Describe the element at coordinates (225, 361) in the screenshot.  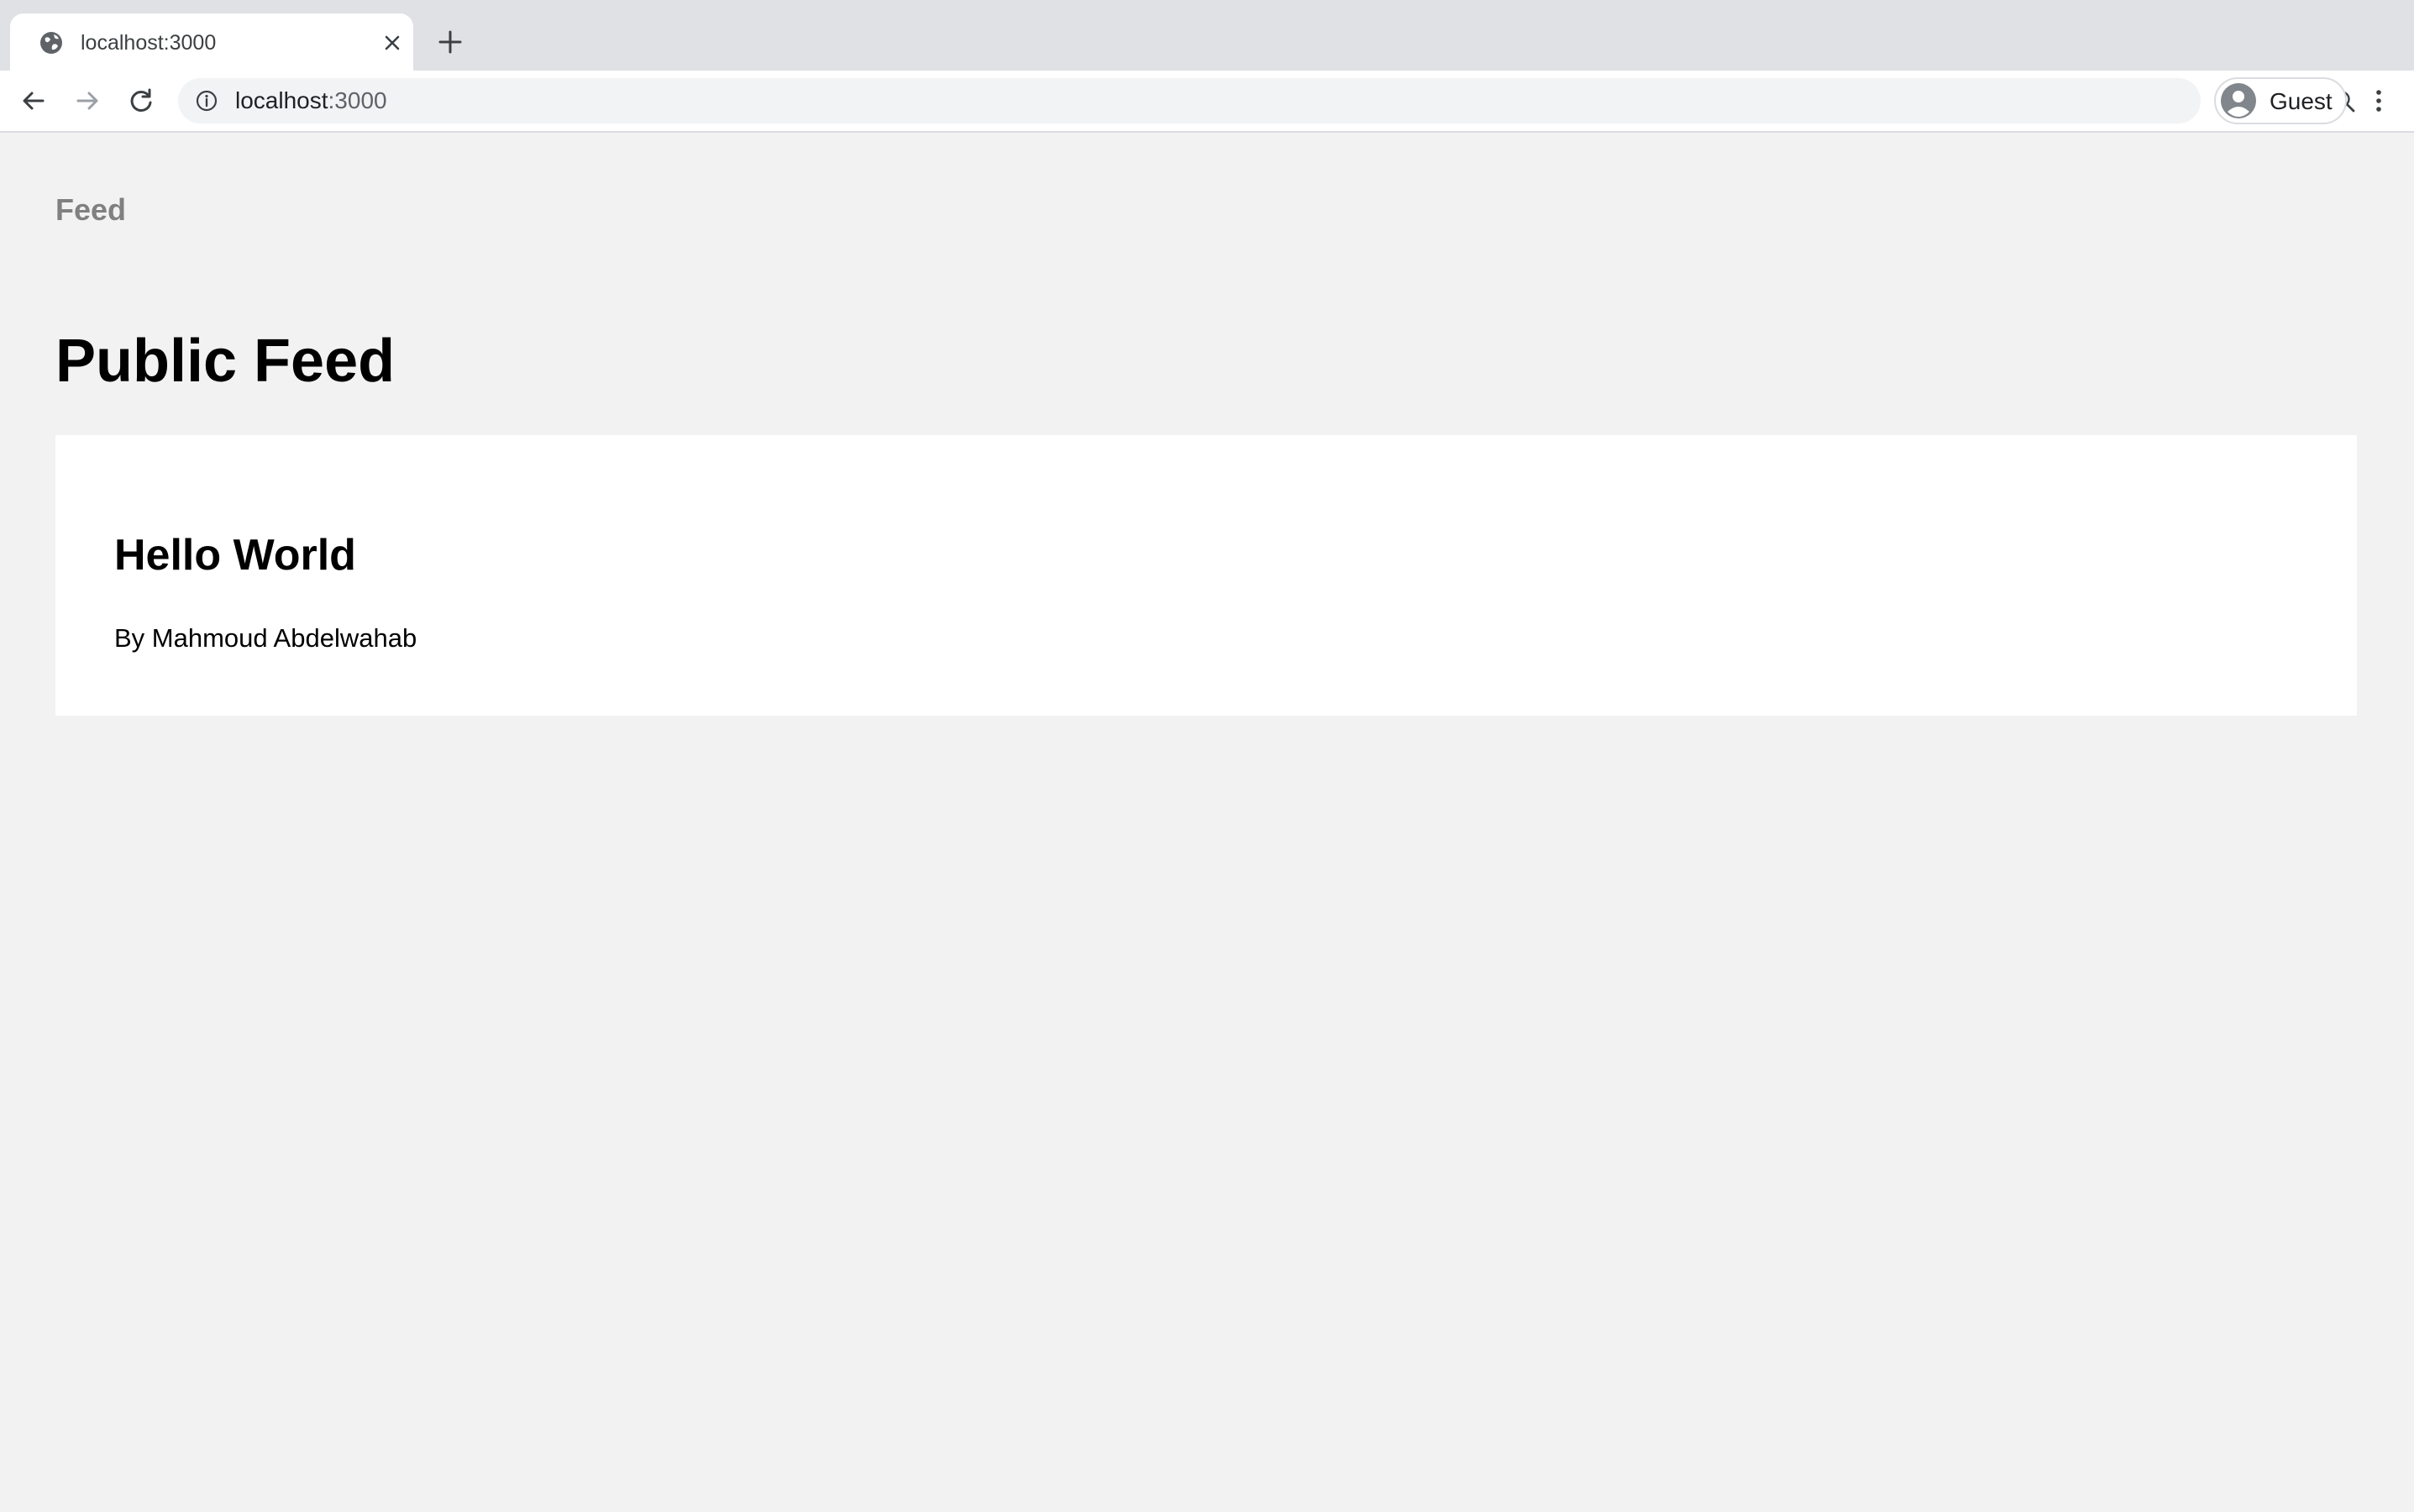
I see `page-title: Public Feed` at that location.